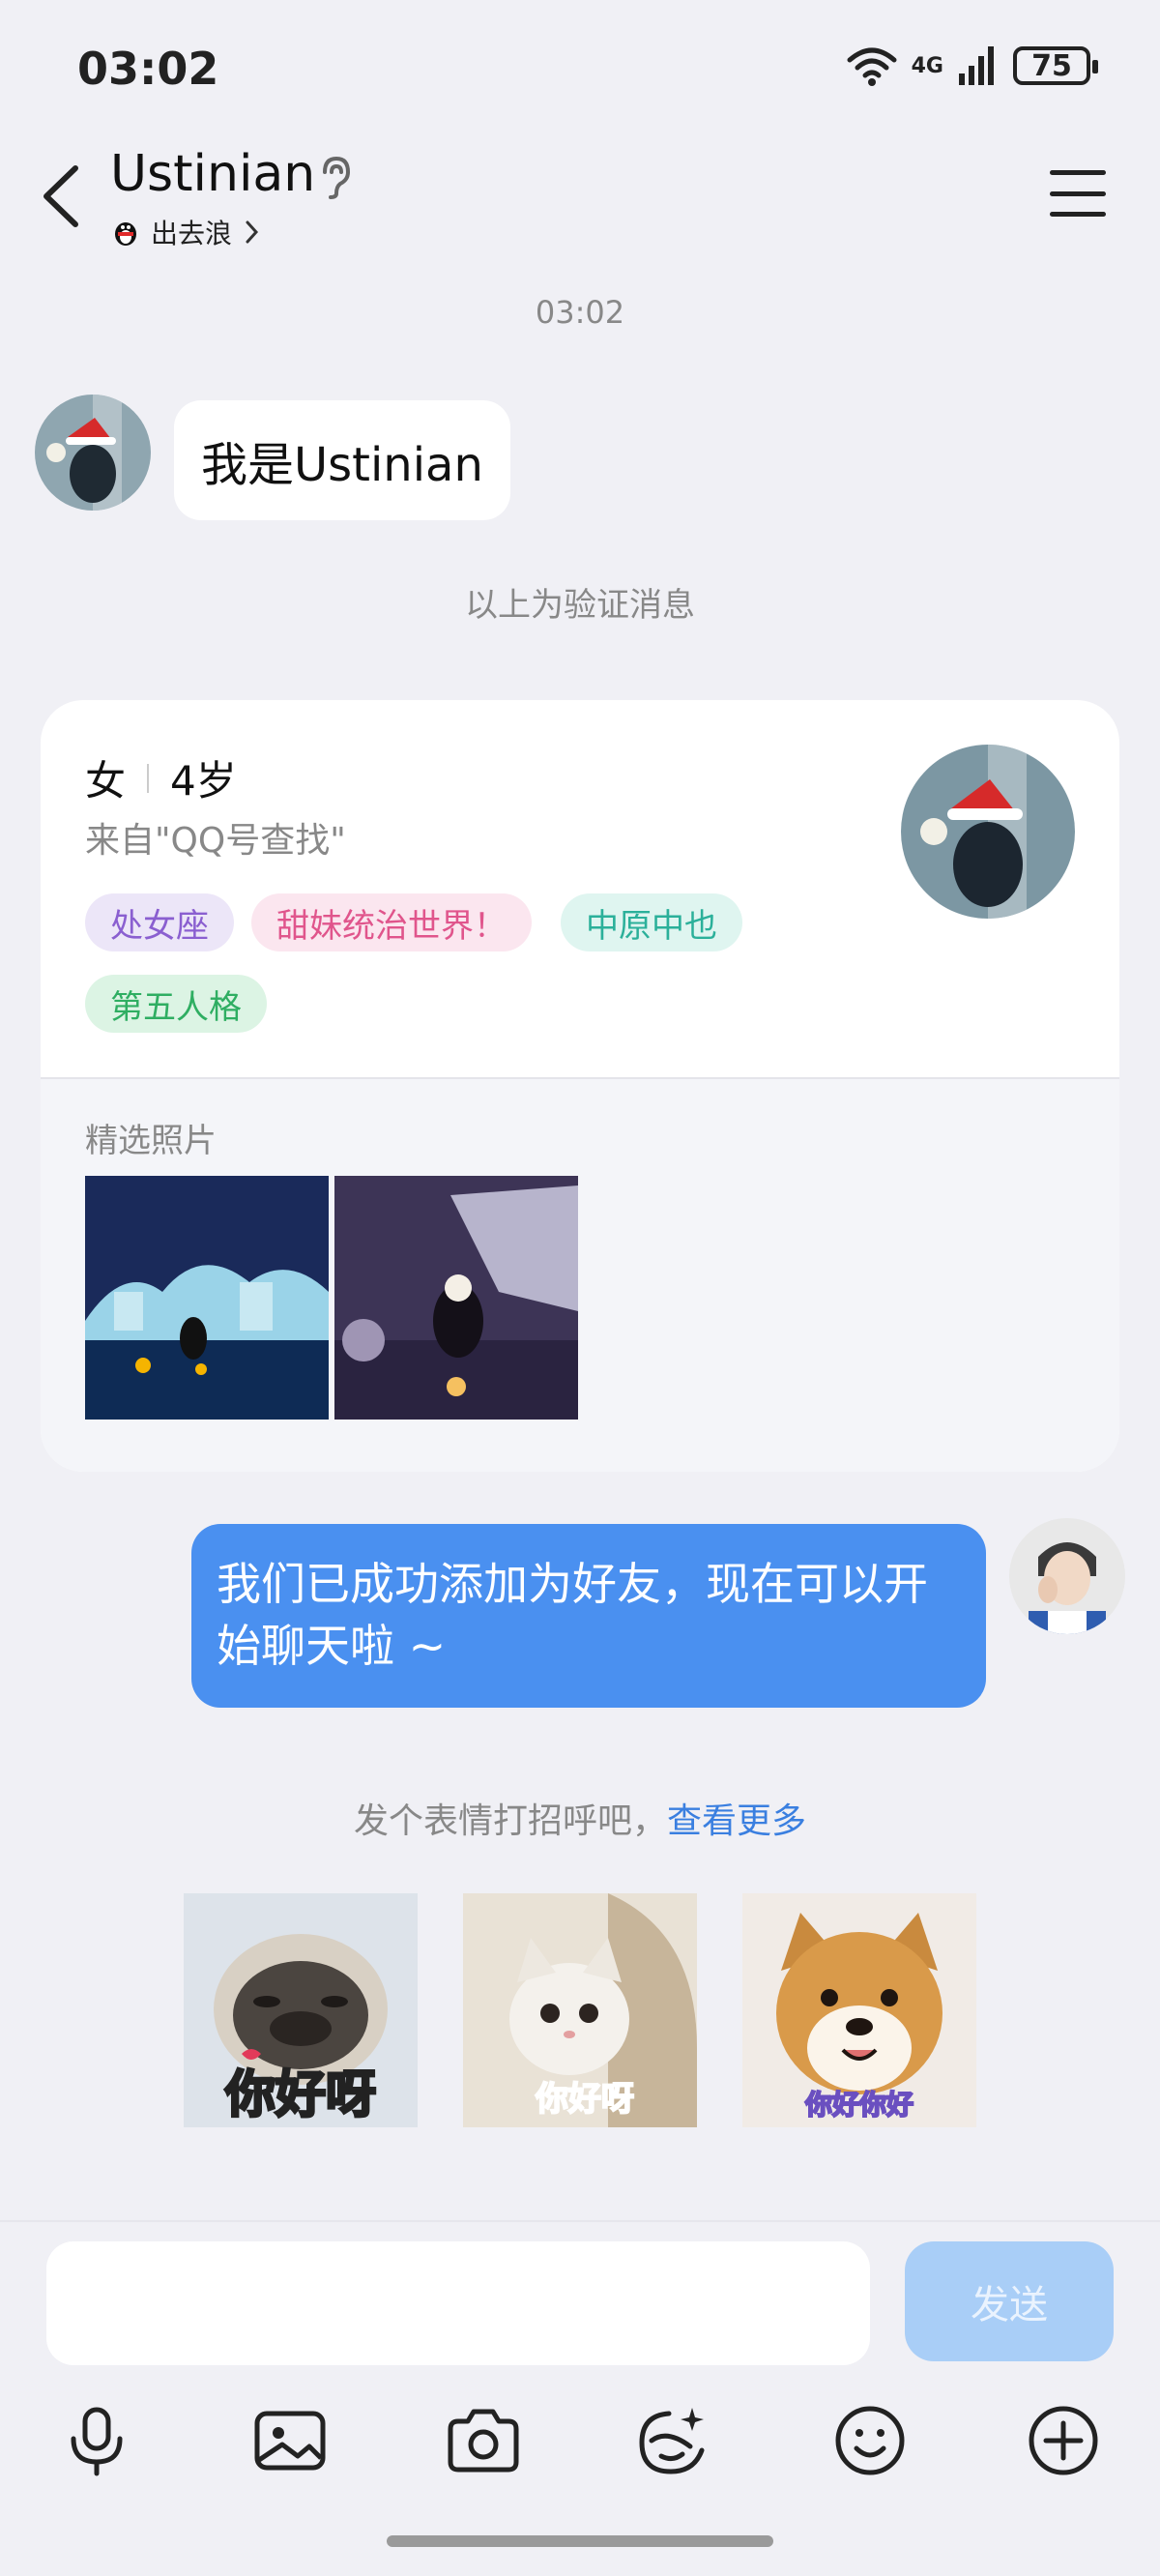  Describe the element at coordinates (342, 460) in the screenshot. I see `verification-bubble: 我是Ustinian` at that location.